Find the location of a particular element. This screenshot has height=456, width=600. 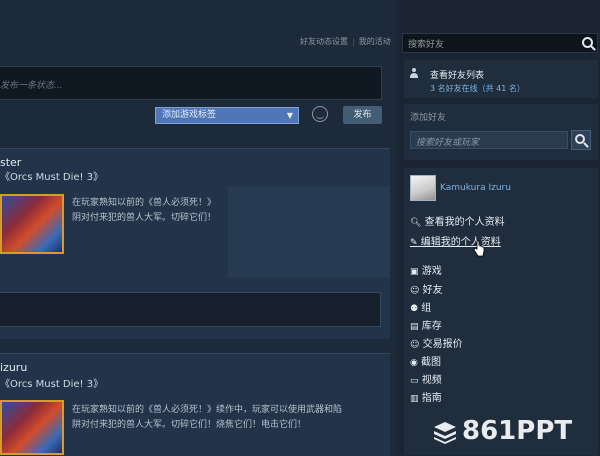

friends-online-count: 3 名好友在线（共 41 名） is located at coordinates (477, 88).